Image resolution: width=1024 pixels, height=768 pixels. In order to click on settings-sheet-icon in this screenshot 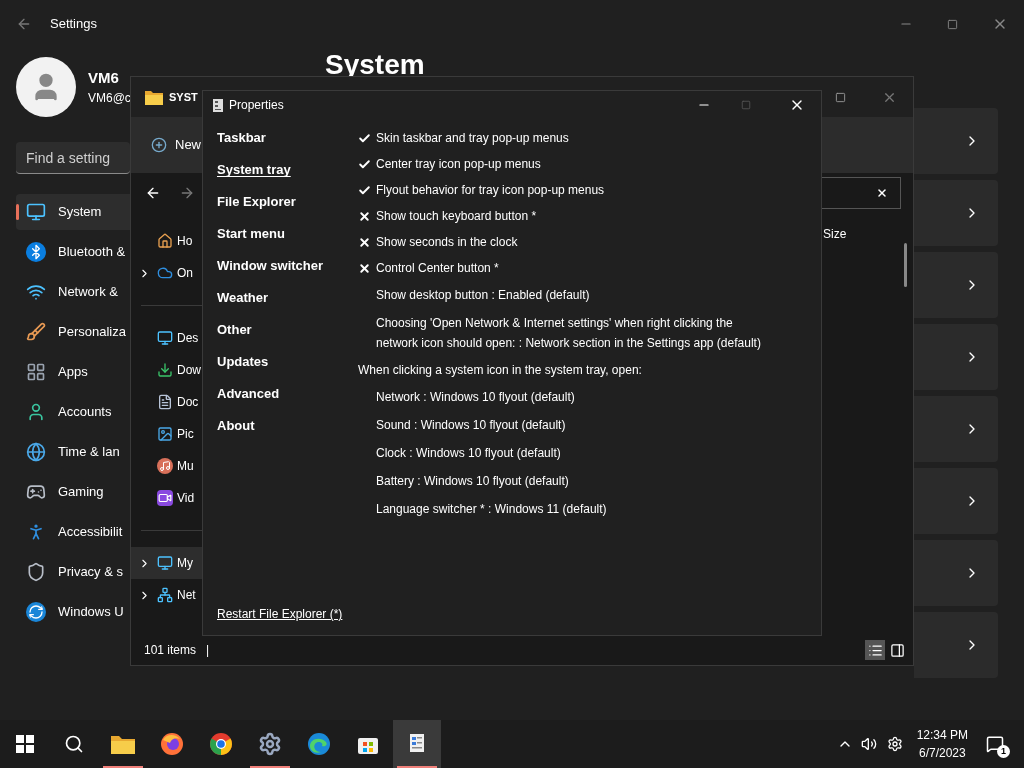, I will do `click(417, 744)`.